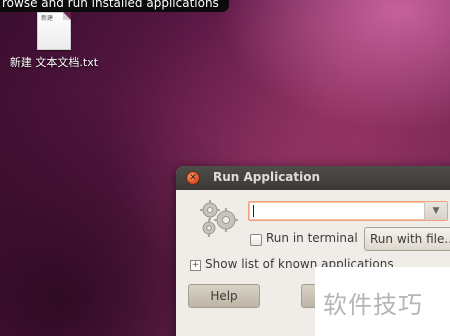  Describe the element at coordinates (110, 5) in the screenshot. I see `tooltip-text: rowse and run installed applications` at that location.